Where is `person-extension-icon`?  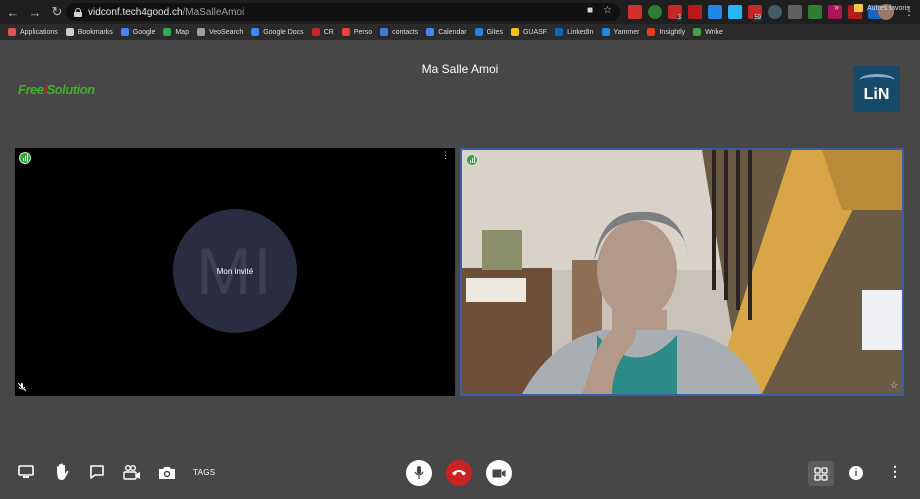
person-extension-icon is located at coordinates (695, 12).